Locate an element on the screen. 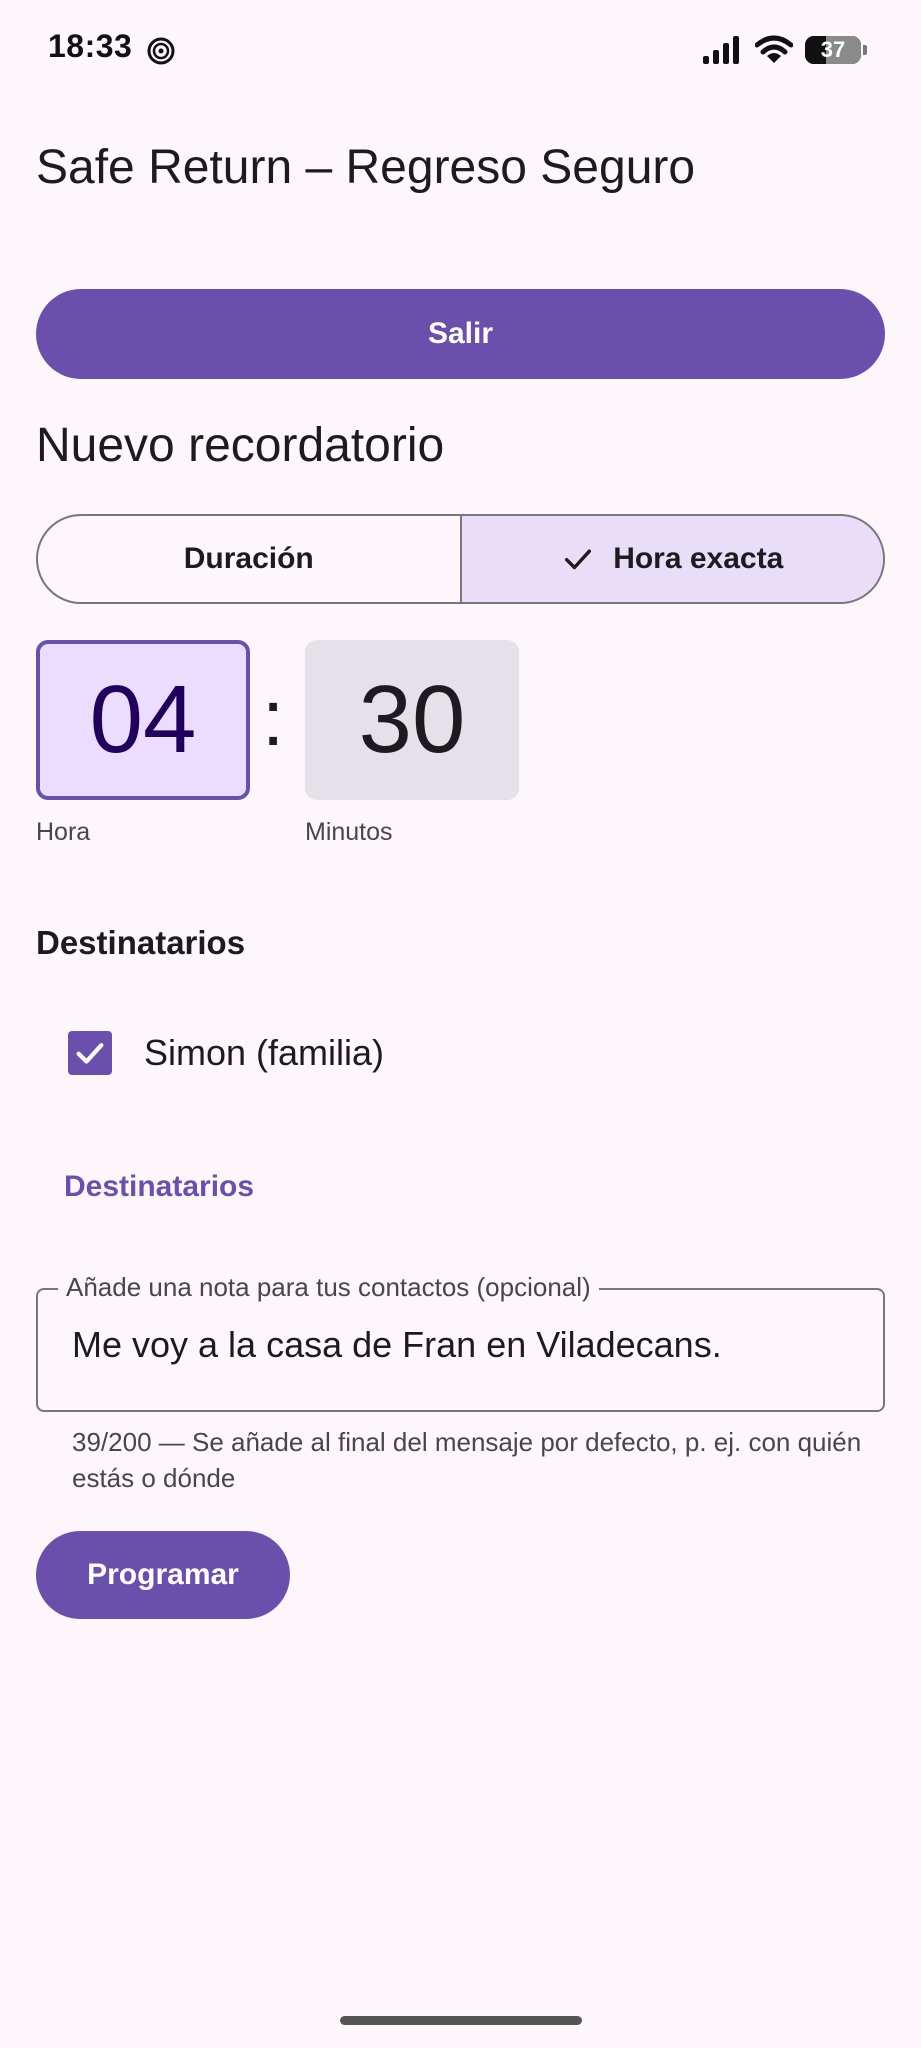 This screenshot has height=2048, width=921. new-reminder-heading: Nuevo recordatorio is located at coordinates (240, 445).